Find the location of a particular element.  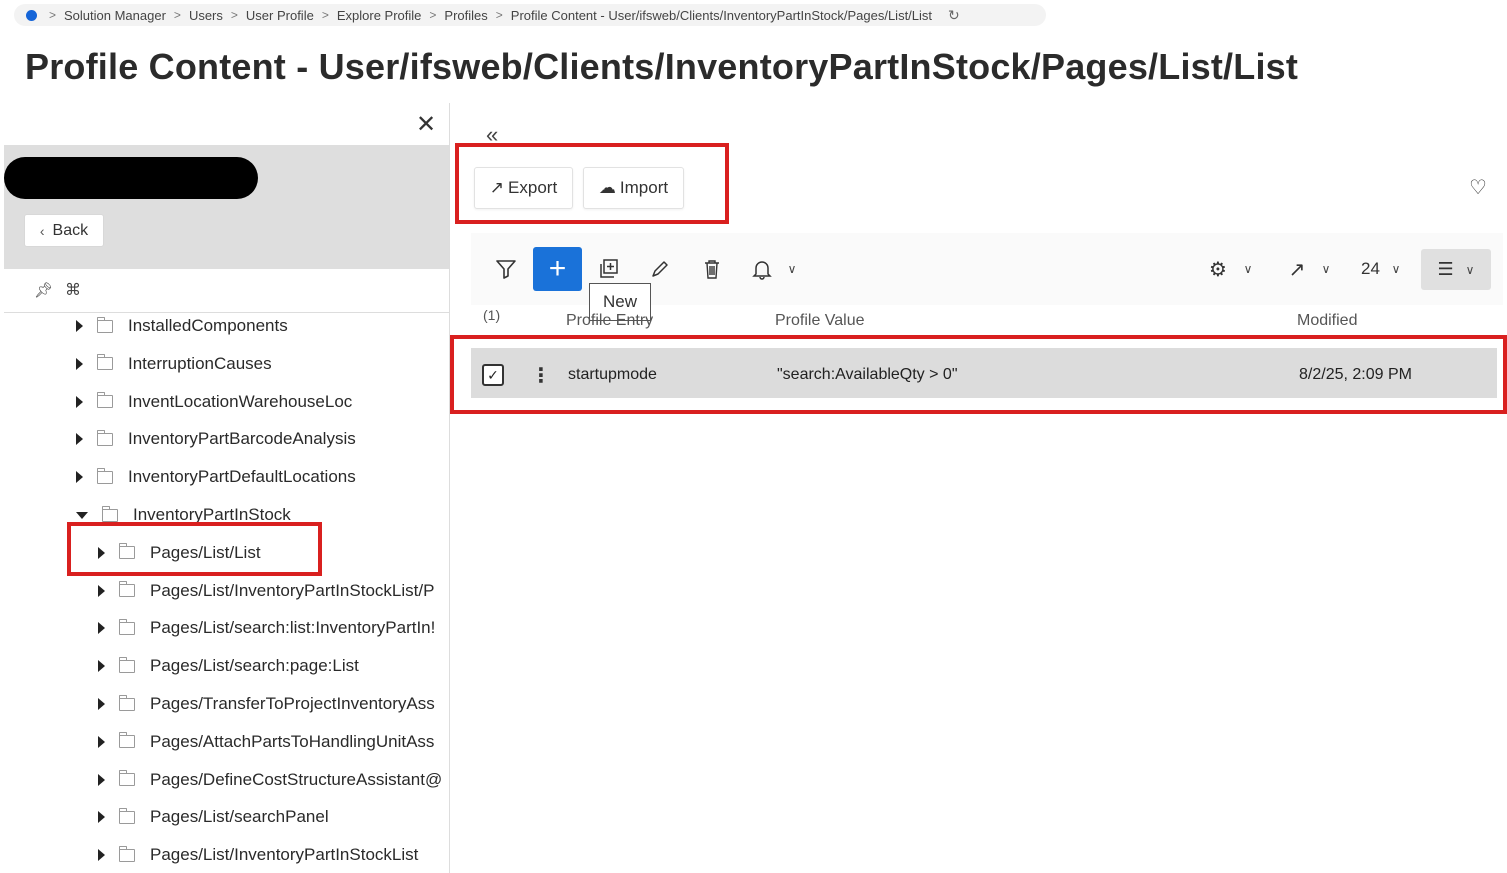

delete-icon is located at coordinates (712, 269).